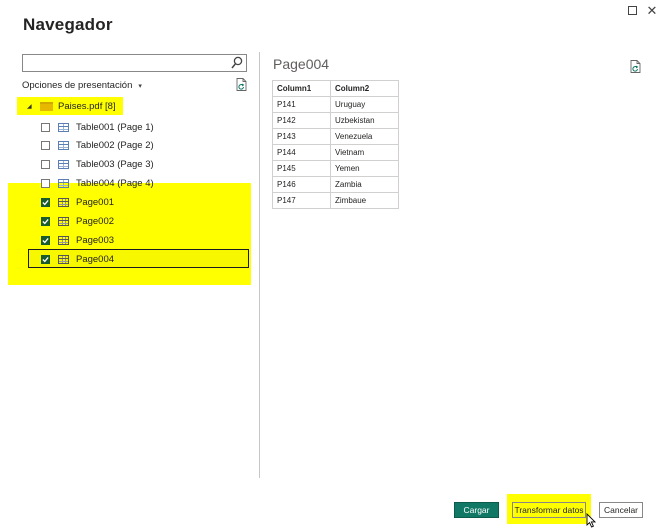 This screenshot has height=528, width=663. Describe the element at coordinates (134, 63) in the screenshot. I see `search-input` at that location.